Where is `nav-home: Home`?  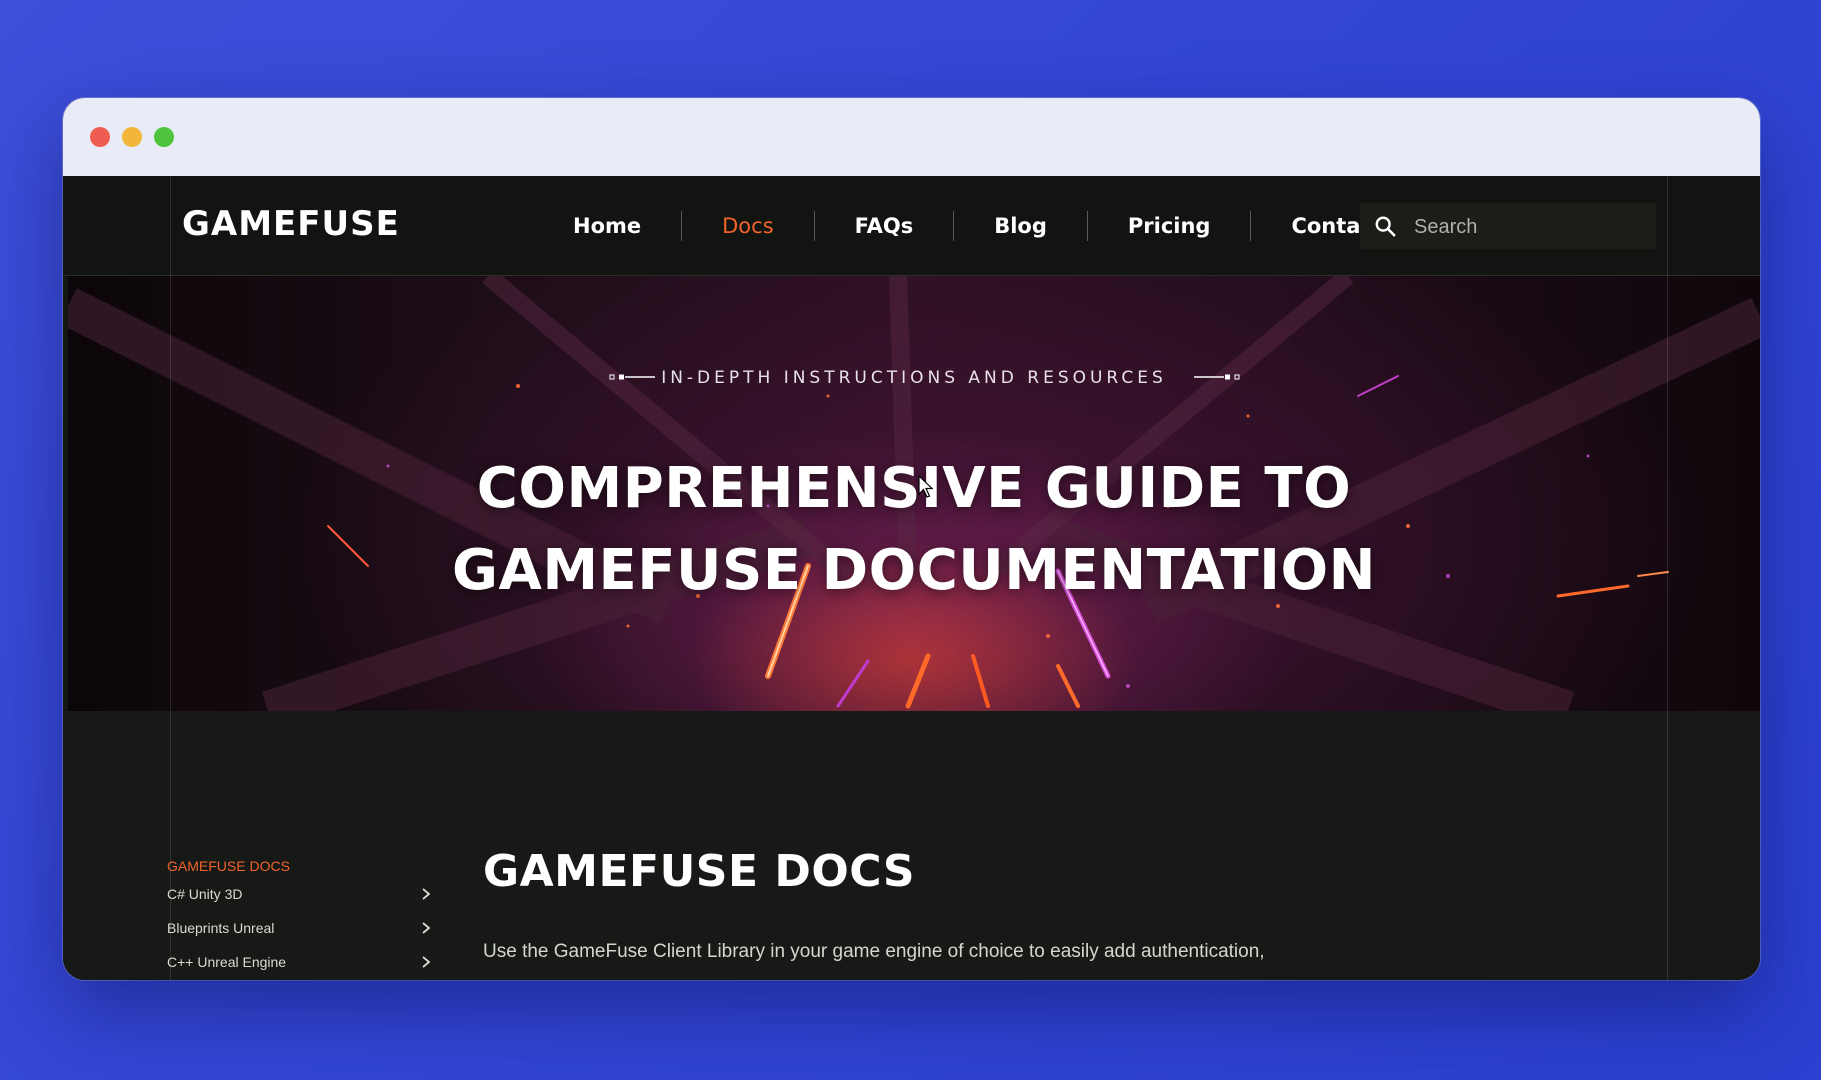 nav-home: Home is located at coordinates (607, 226).